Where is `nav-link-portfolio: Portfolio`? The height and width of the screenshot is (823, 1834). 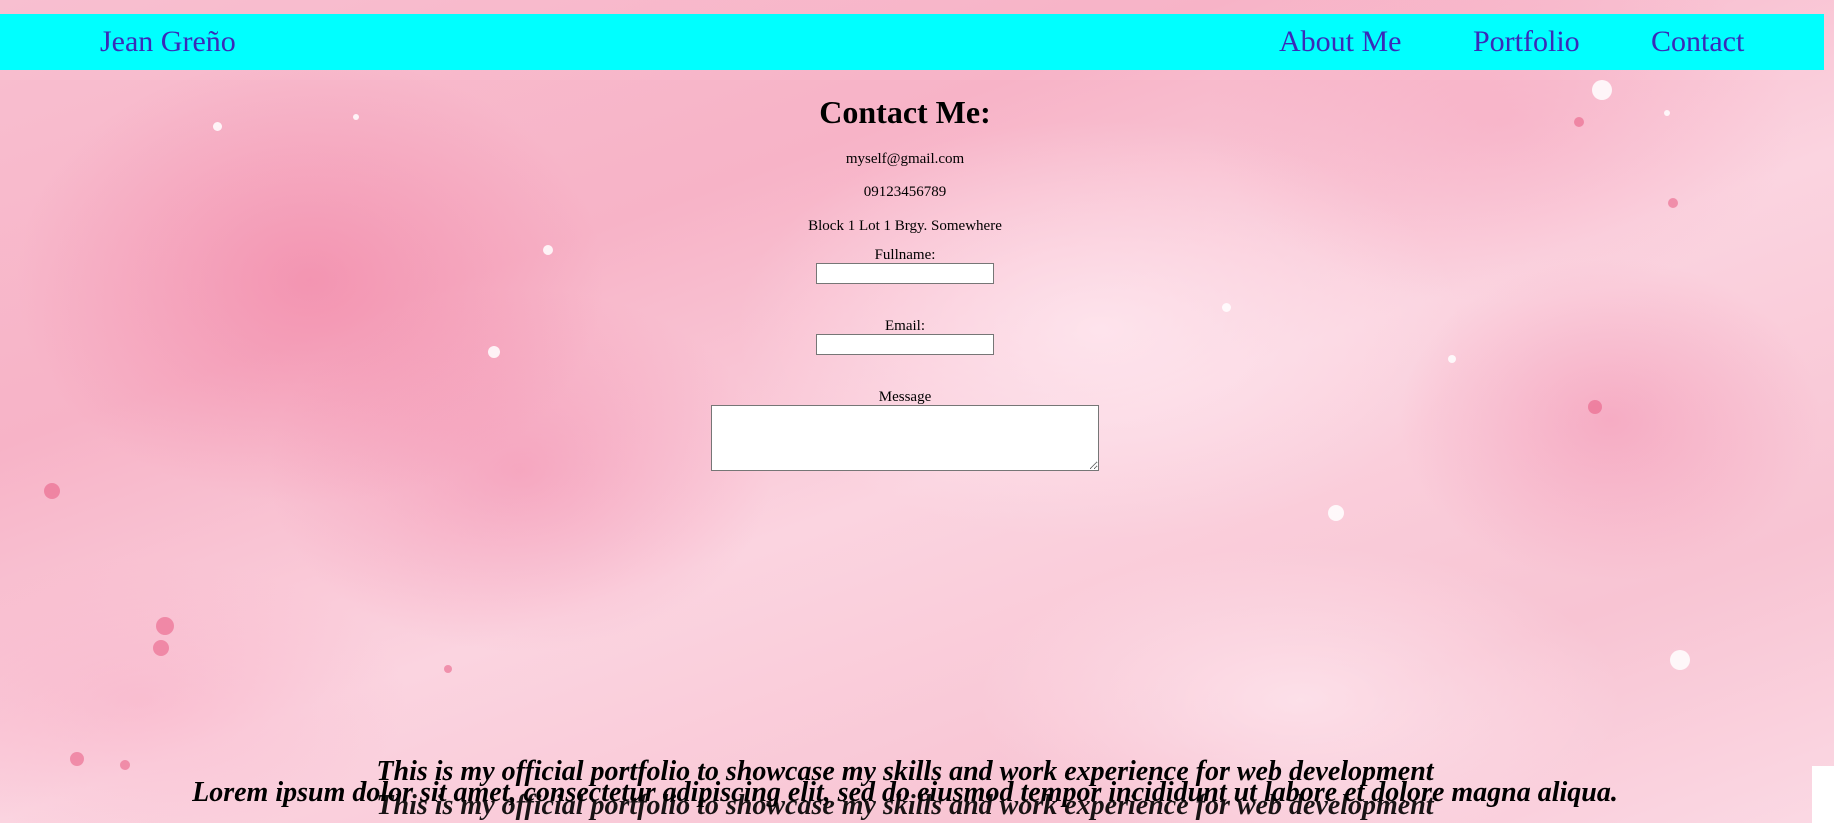 nav-link-portfolio: Portfolio is located at coordinates (1526, 42).